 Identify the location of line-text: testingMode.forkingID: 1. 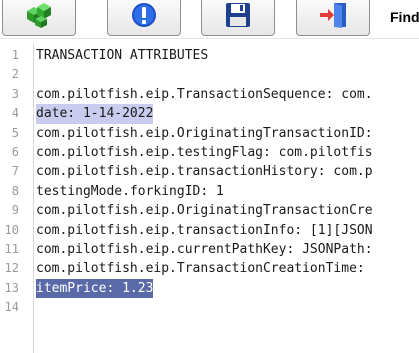
(130, 191).